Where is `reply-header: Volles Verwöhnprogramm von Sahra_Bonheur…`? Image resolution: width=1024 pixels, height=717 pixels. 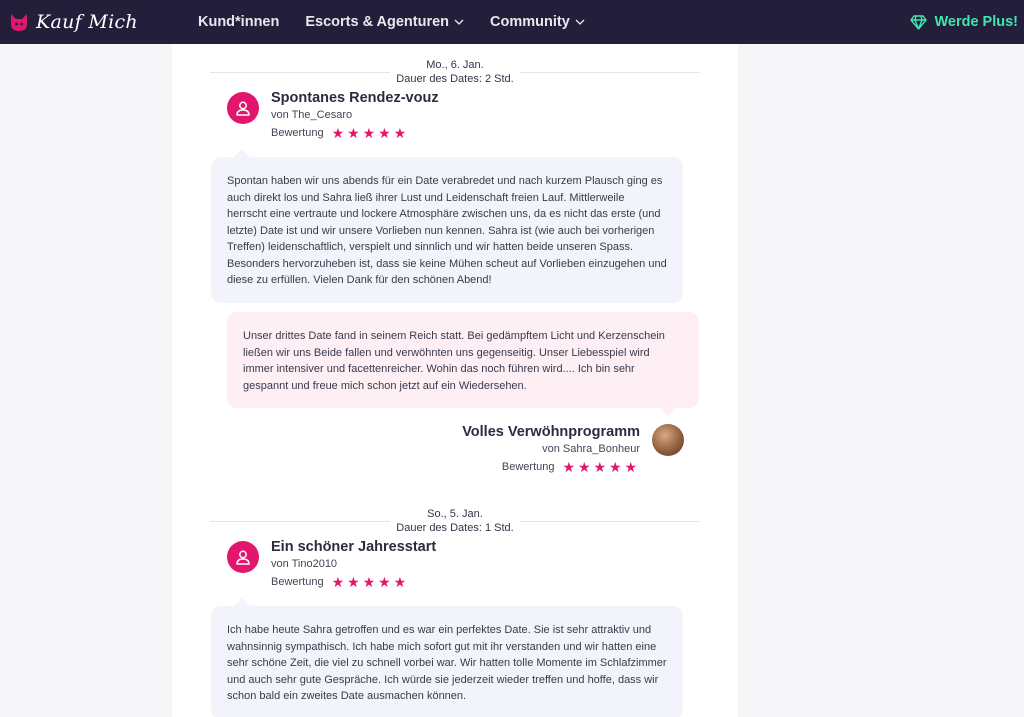 reply-header: Volles Verwöhnprogramm von Sahra_Bonheur… is located at coordinates (534, 454).